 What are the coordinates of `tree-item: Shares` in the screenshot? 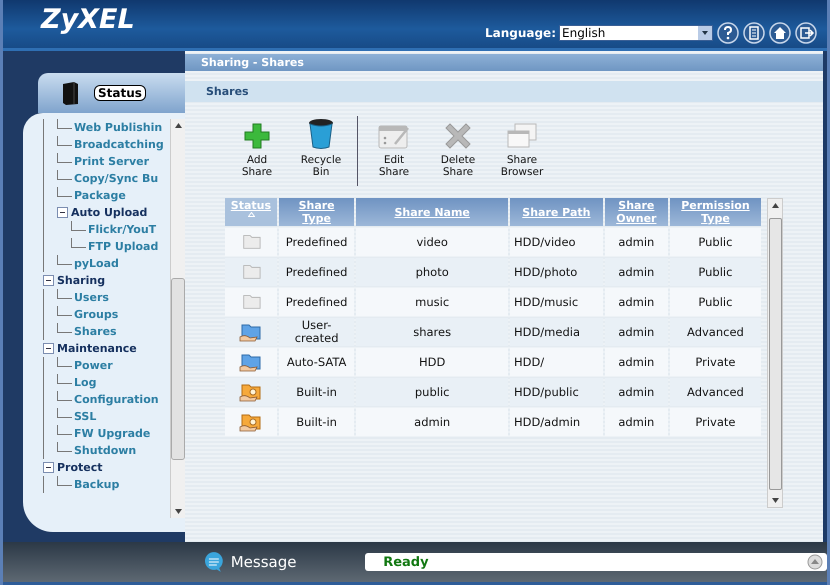 It's located at (95, 331).